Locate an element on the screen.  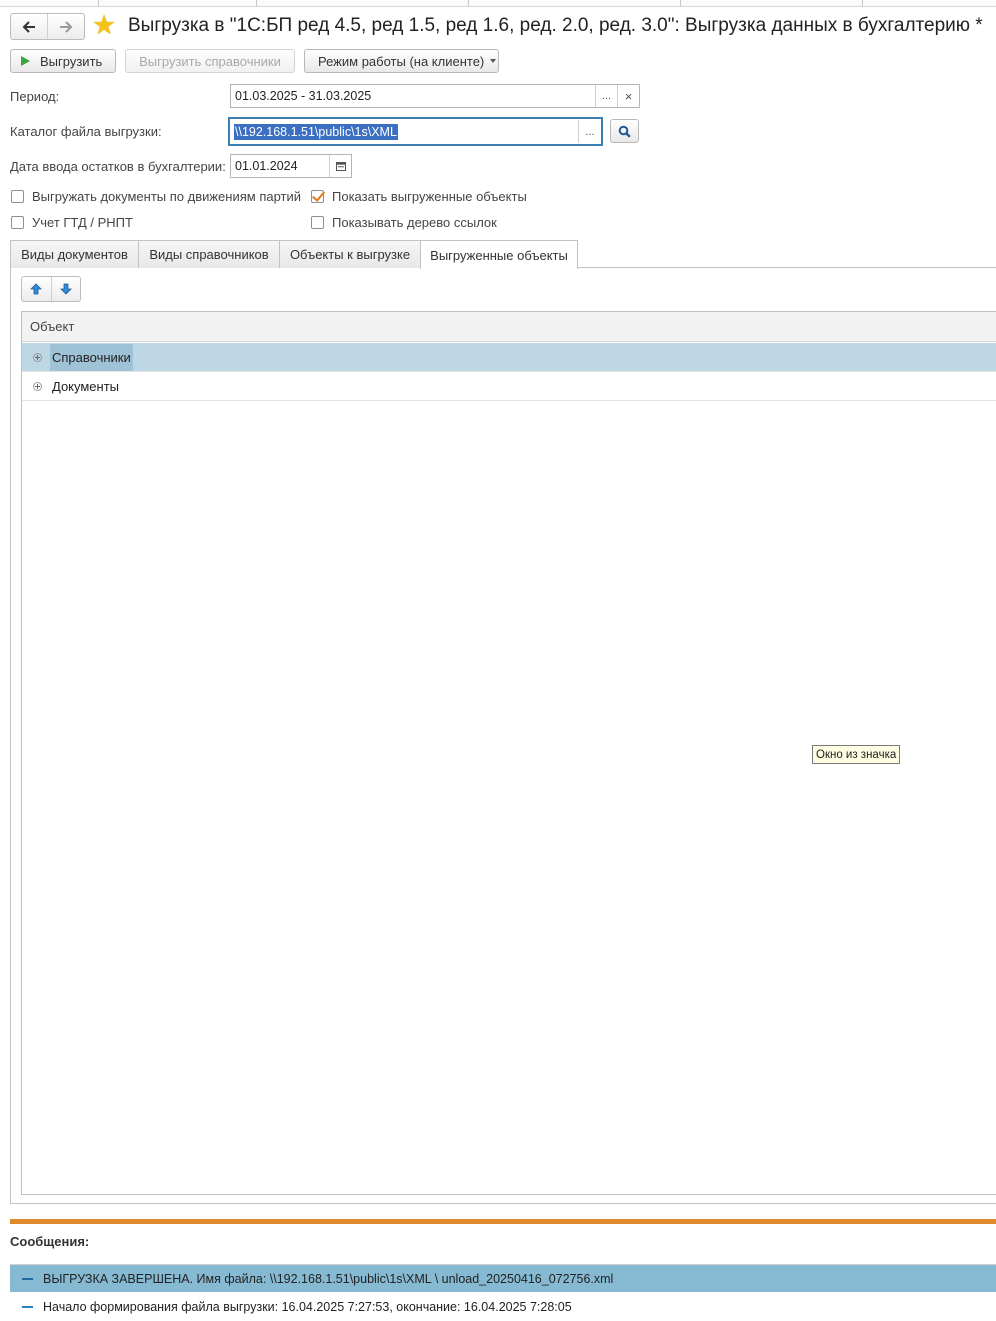
arrow-up-icon is located at coordinates (36, 289).